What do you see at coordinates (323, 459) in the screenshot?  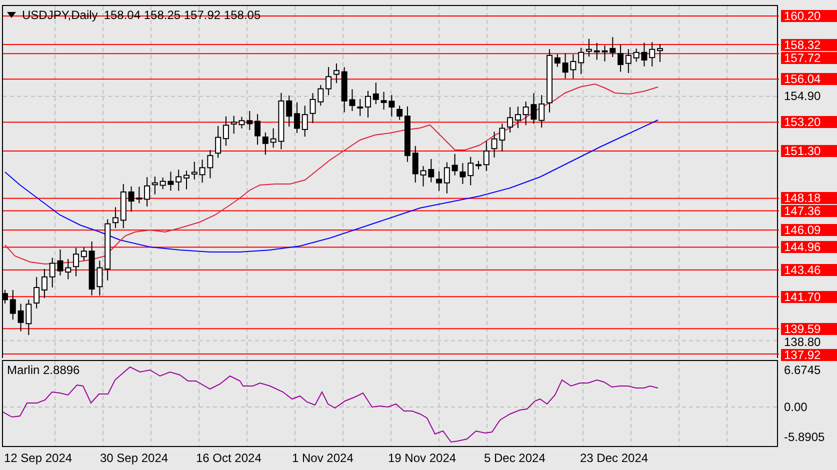 I see `date-label: 1 Nov 2024` at bounding box center [323, 459].